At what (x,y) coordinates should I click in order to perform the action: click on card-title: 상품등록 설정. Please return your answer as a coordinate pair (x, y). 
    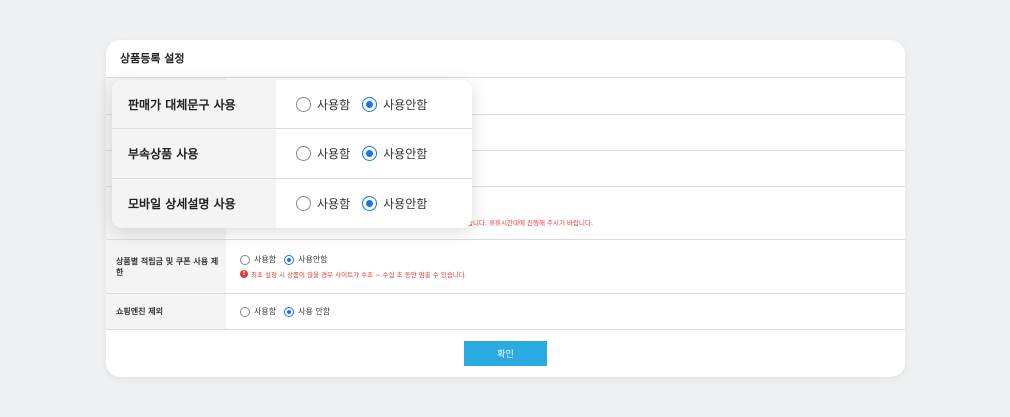
    Looking at the image, I should click on (505, 59).